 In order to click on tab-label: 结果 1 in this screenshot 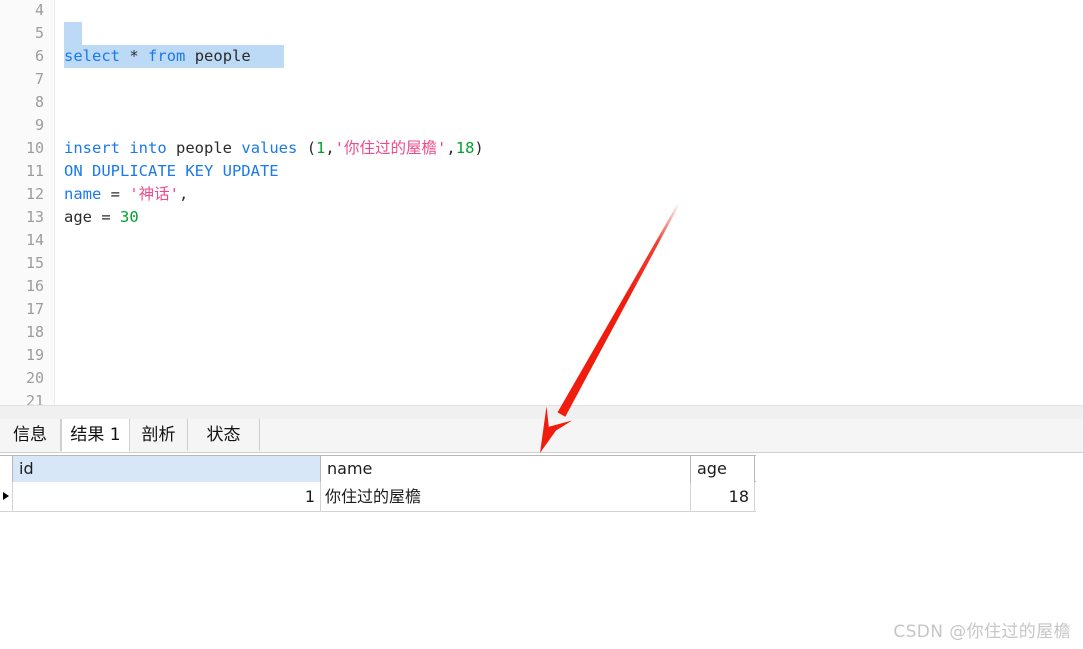, I will do `click(95, 435)`.